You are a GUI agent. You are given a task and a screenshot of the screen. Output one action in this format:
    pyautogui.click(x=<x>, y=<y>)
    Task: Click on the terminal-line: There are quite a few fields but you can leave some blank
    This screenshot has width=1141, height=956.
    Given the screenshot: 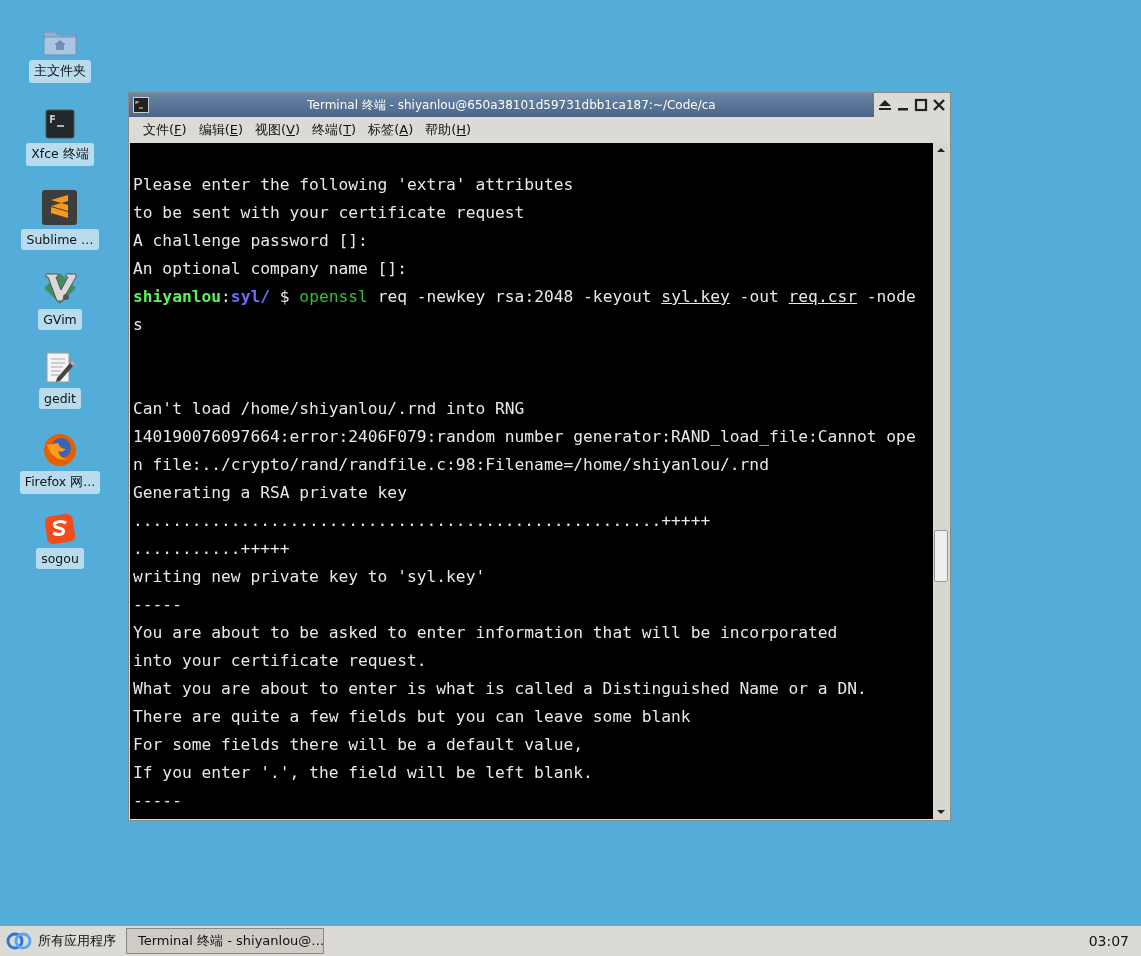 What is the action you would take?
    pyautogui.click(x=412, y=717)
    